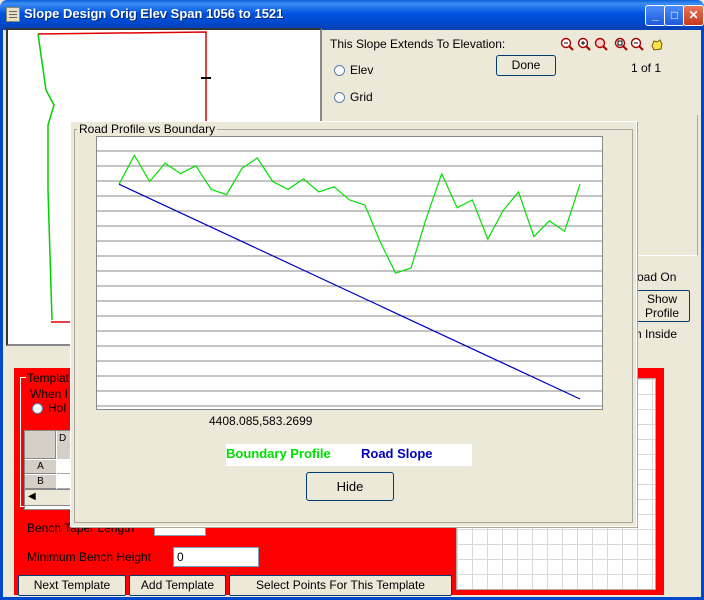 The width and height of the screenshot is (704, 600). What do you see at coordinates (261, 421) in the screenshot?
I see `coordinate-readout: 4408.085,583.2699` at bounding box center [261, 421].